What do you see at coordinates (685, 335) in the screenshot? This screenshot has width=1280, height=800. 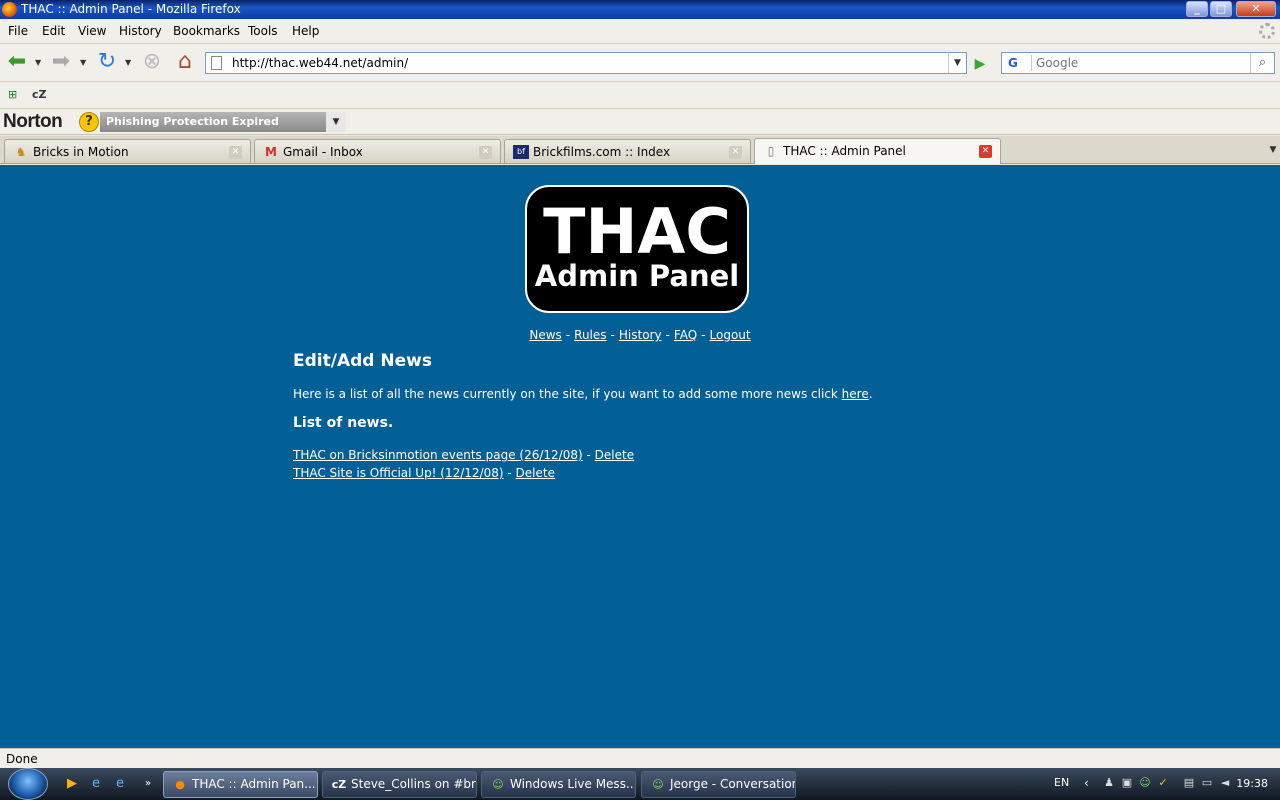 I see `nav-link-faq: FAQ` at bounding box center [685, 335].